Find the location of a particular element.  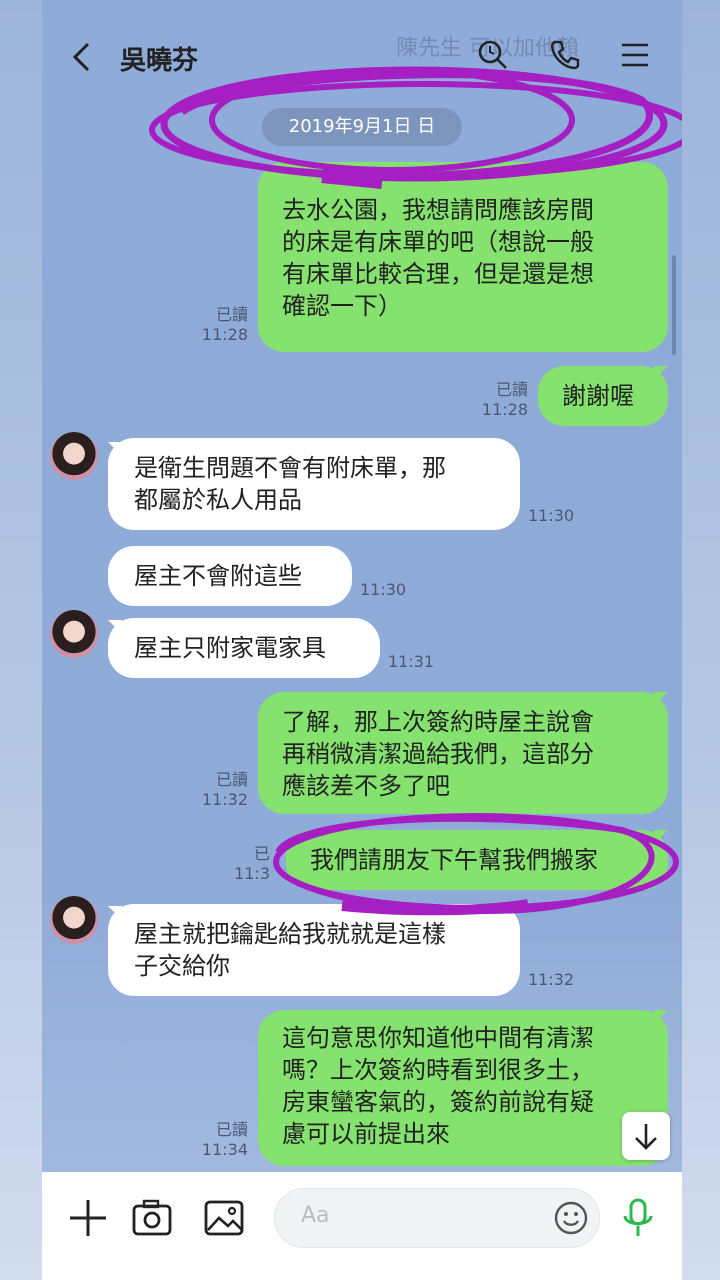

message-time: 11:3 is located at coordinates (252, 873).